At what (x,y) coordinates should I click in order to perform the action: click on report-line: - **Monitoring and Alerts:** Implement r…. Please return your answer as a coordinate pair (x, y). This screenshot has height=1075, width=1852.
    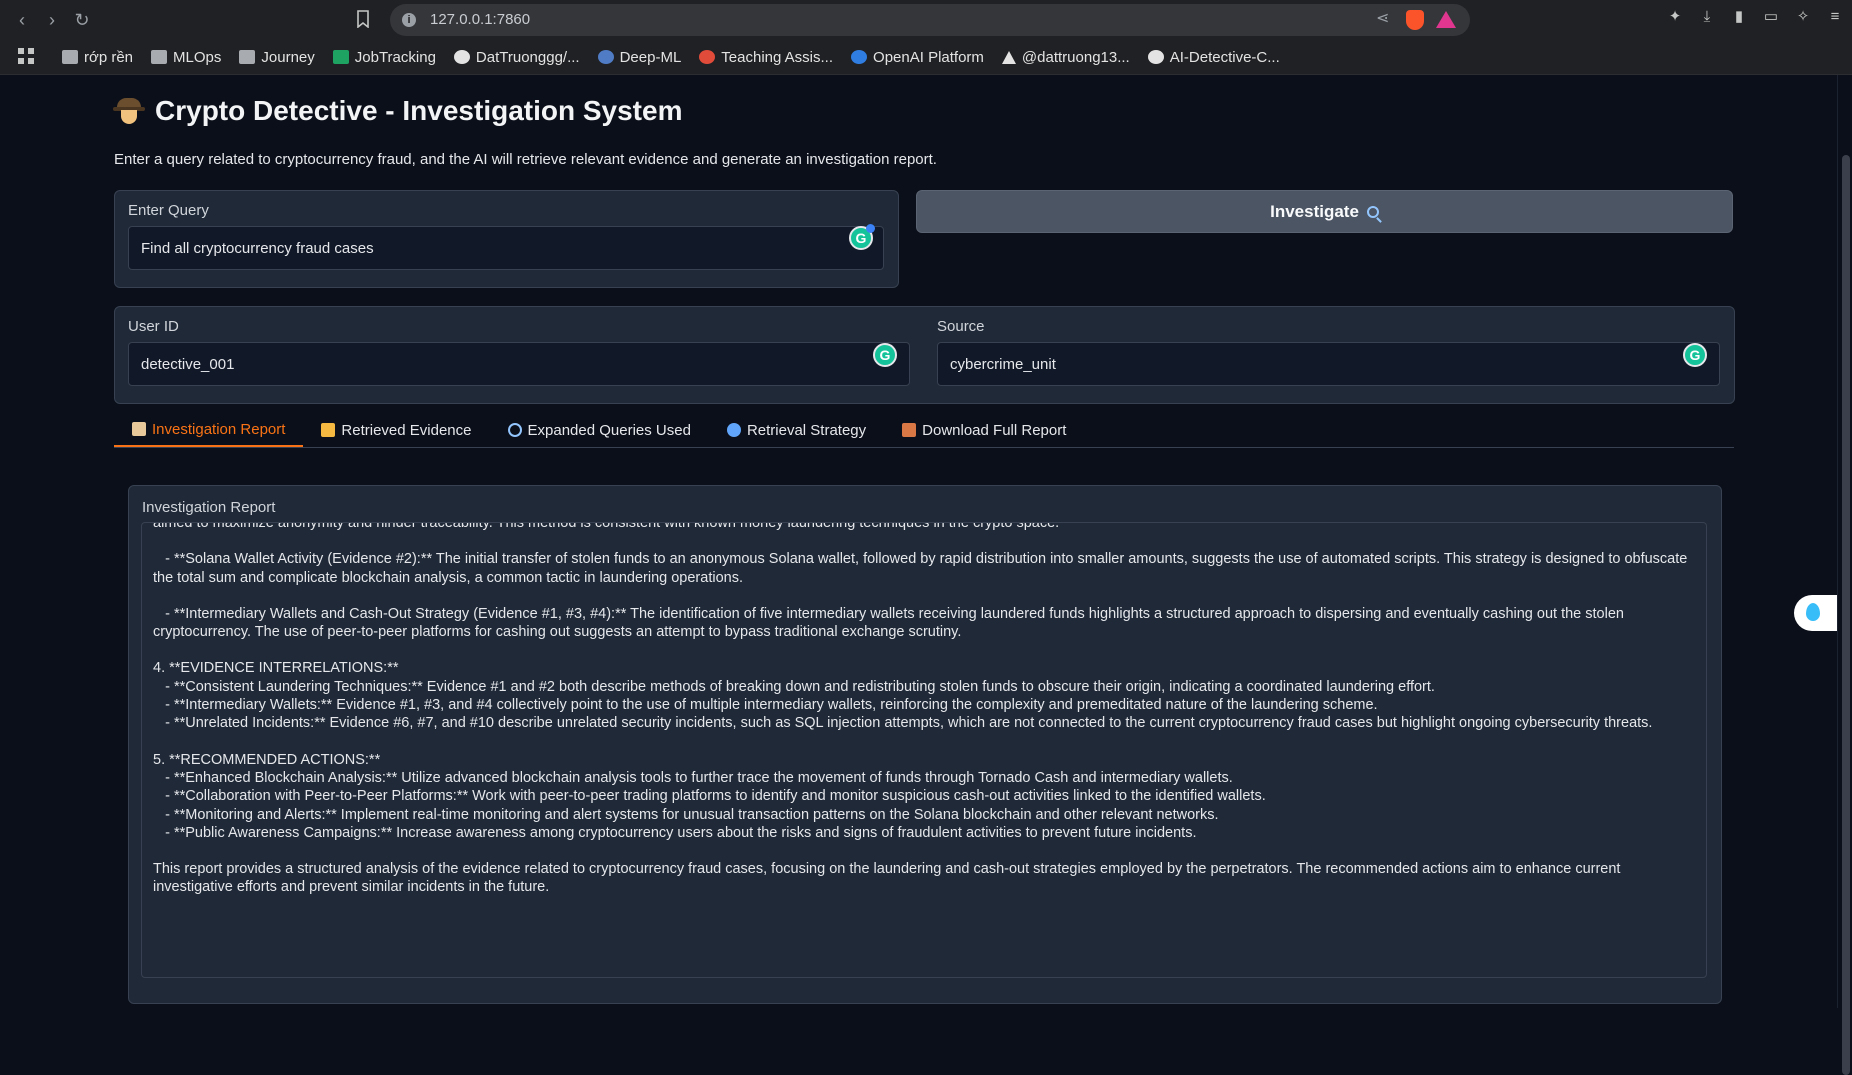
    Looking at the image, I should click on (686, 814).